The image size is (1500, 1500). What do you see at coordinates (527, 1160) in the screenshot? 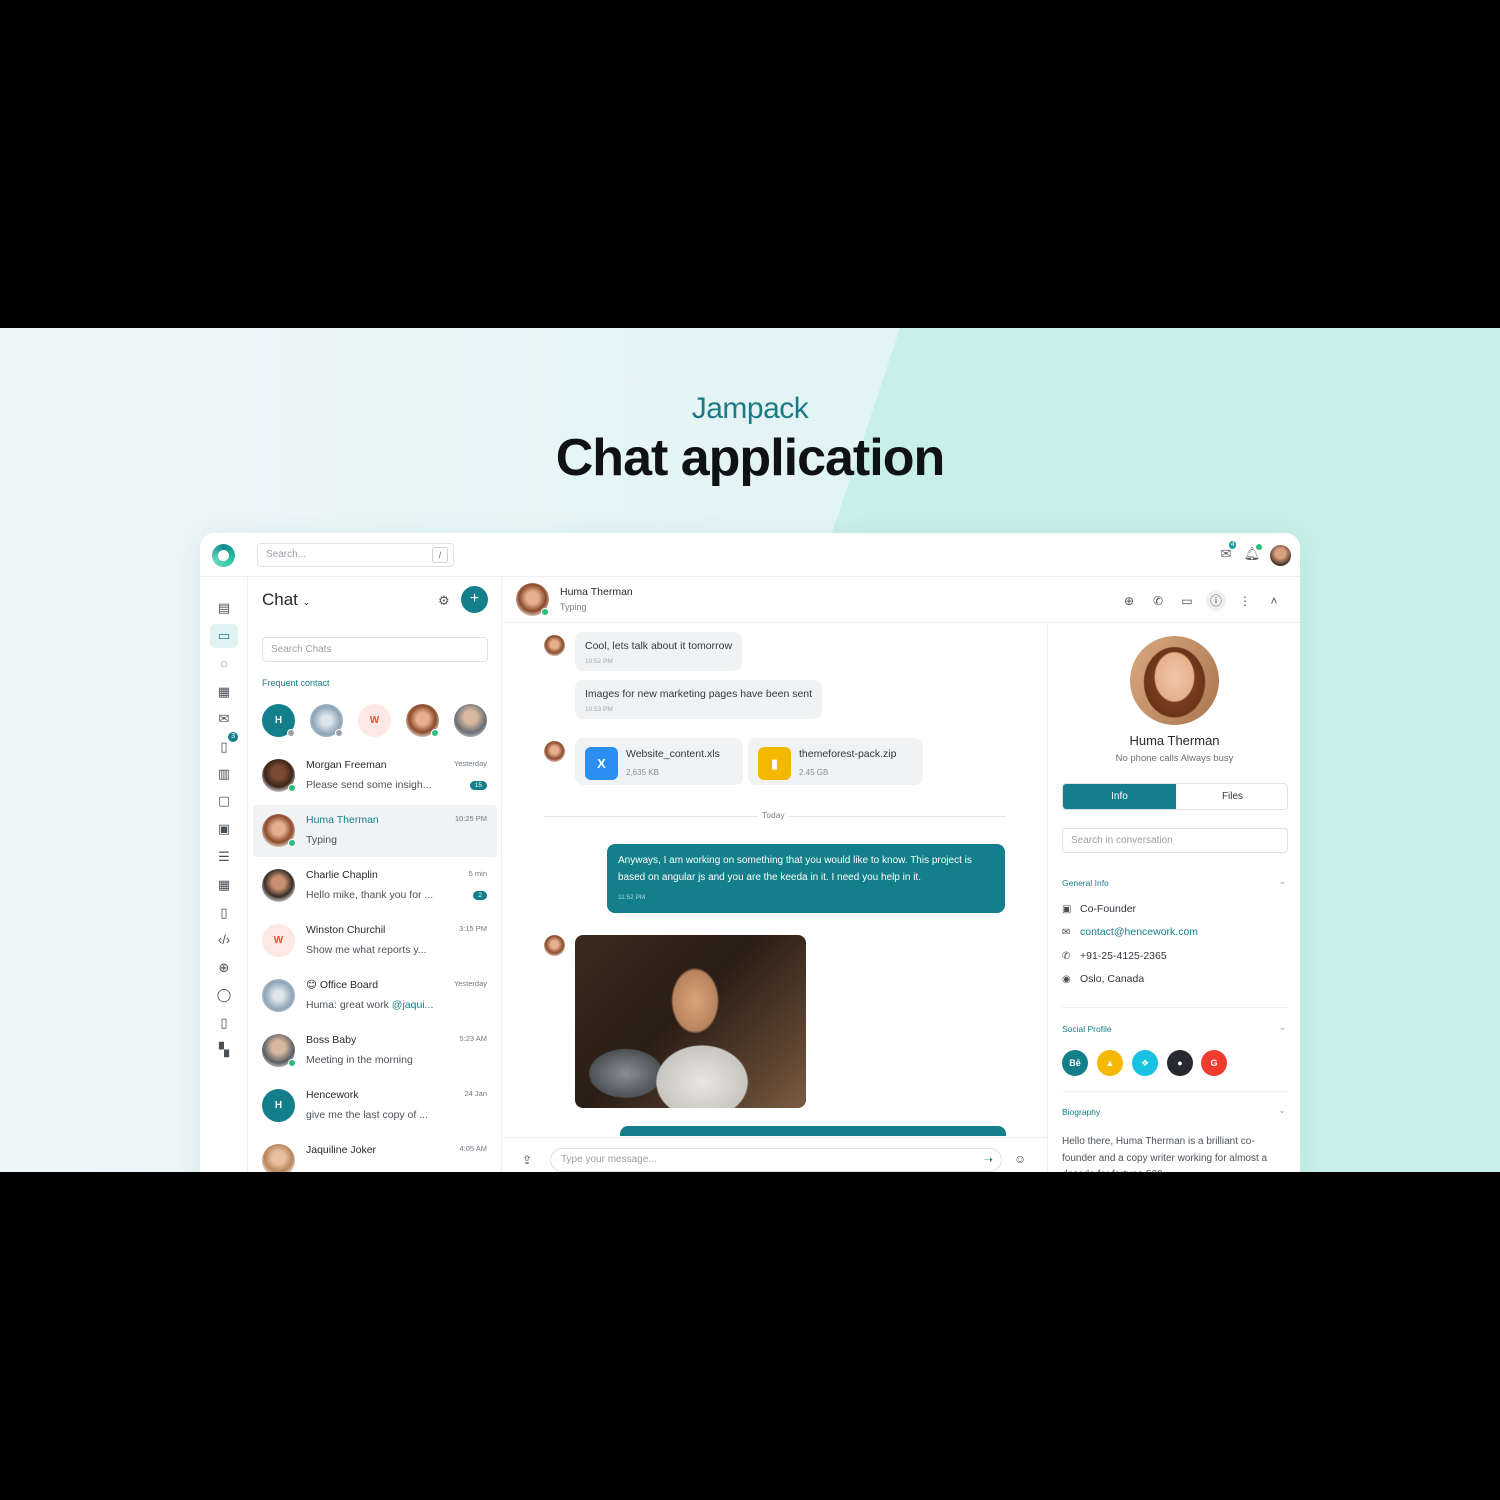
I see `upload-icon: ⇪` at bounding box center [527, 1160].